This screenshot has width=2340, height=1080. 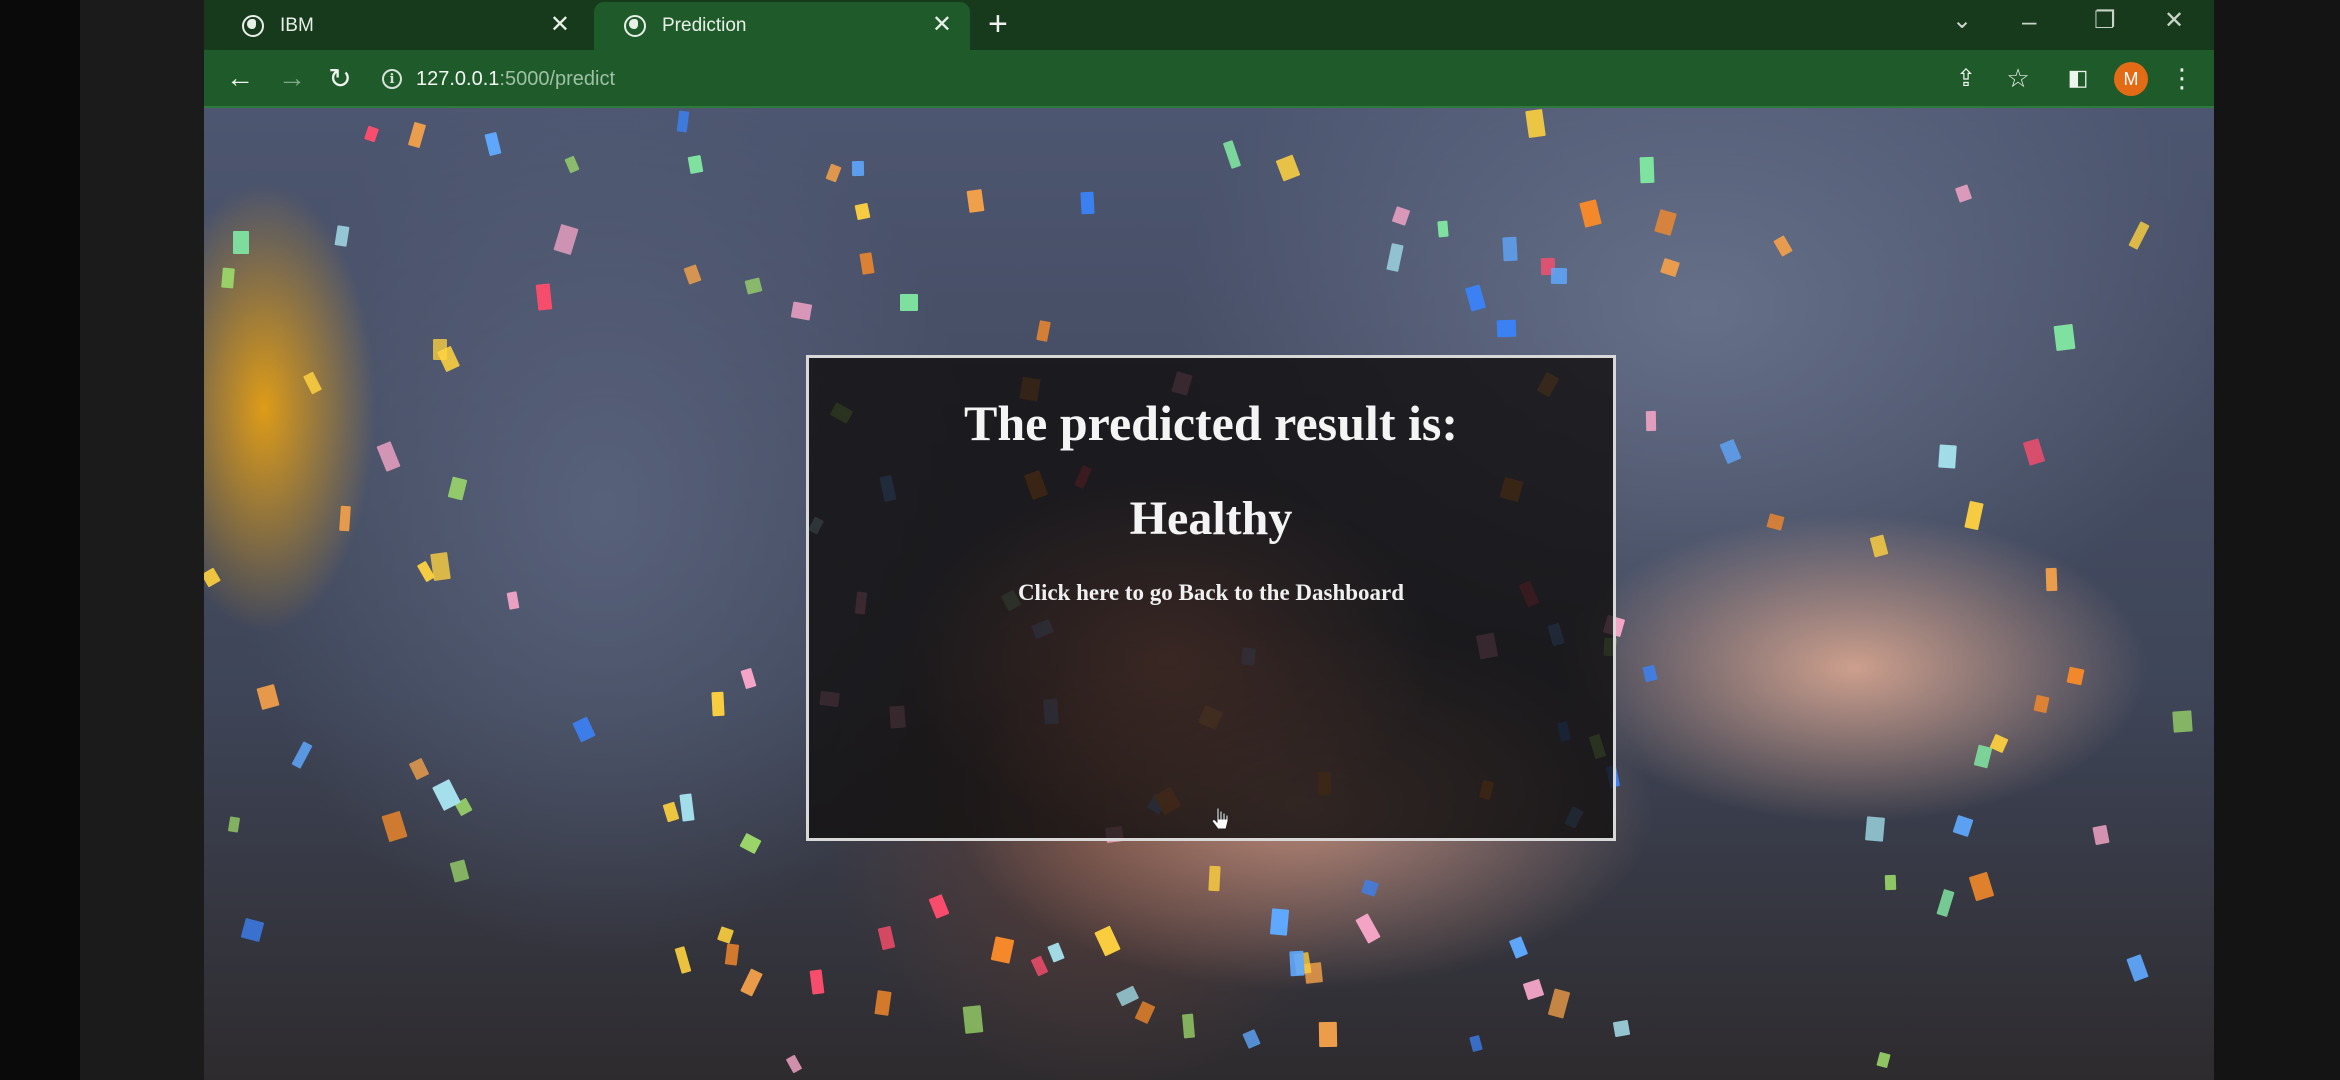 I want to click on back-to-dashboard-link: Click here to go Back to the Dashboard, so click(x=1211, y=593).